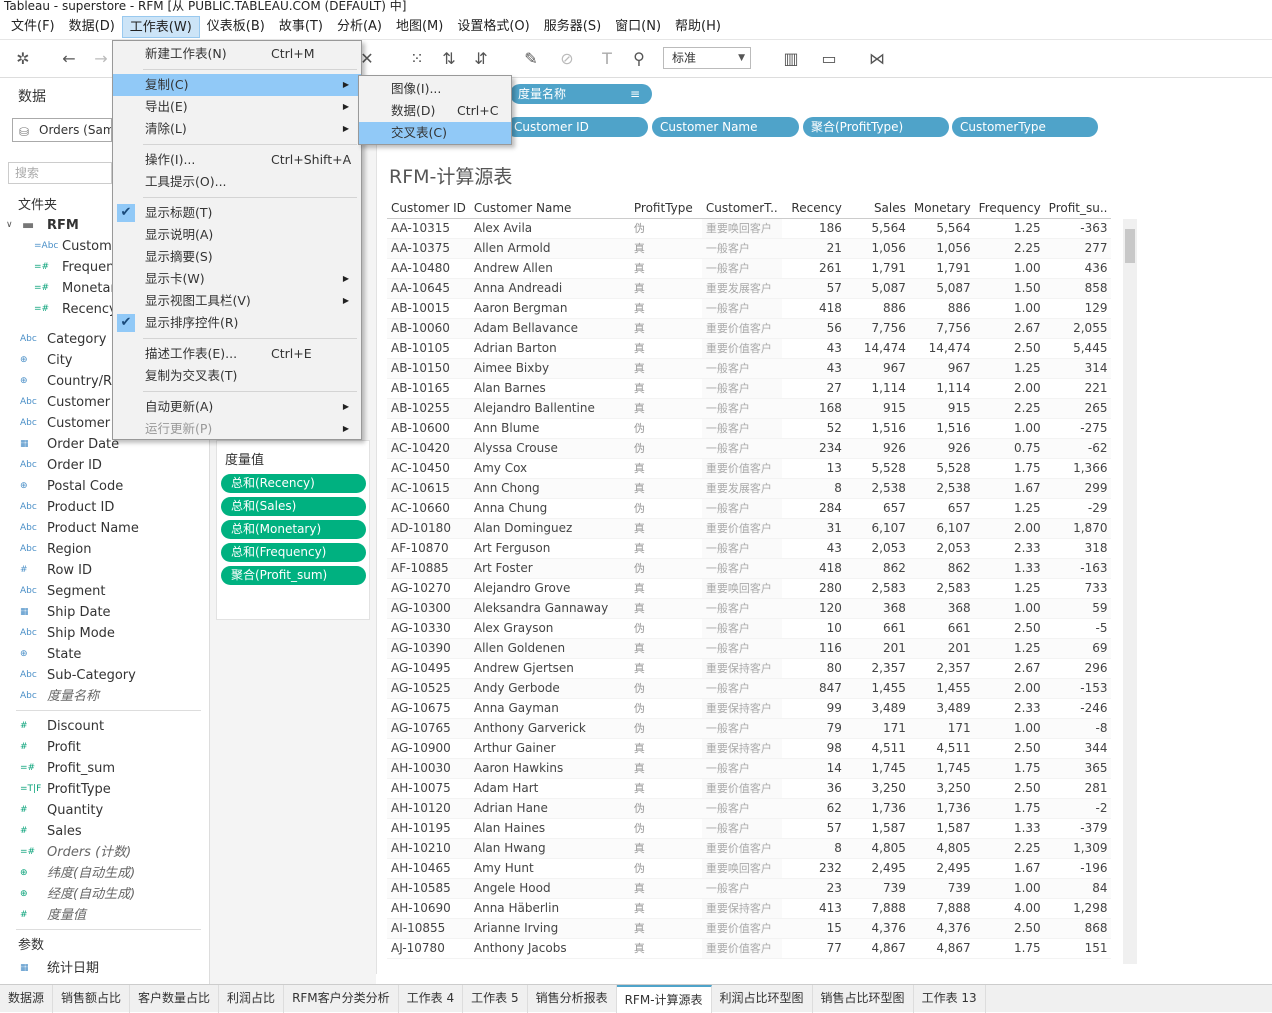 This screenshot has width=1272, height=1013. Describe the element at coordinates (105, 789) in the screenshot. I see `measure-field: =T|F ProfitType` at that location.